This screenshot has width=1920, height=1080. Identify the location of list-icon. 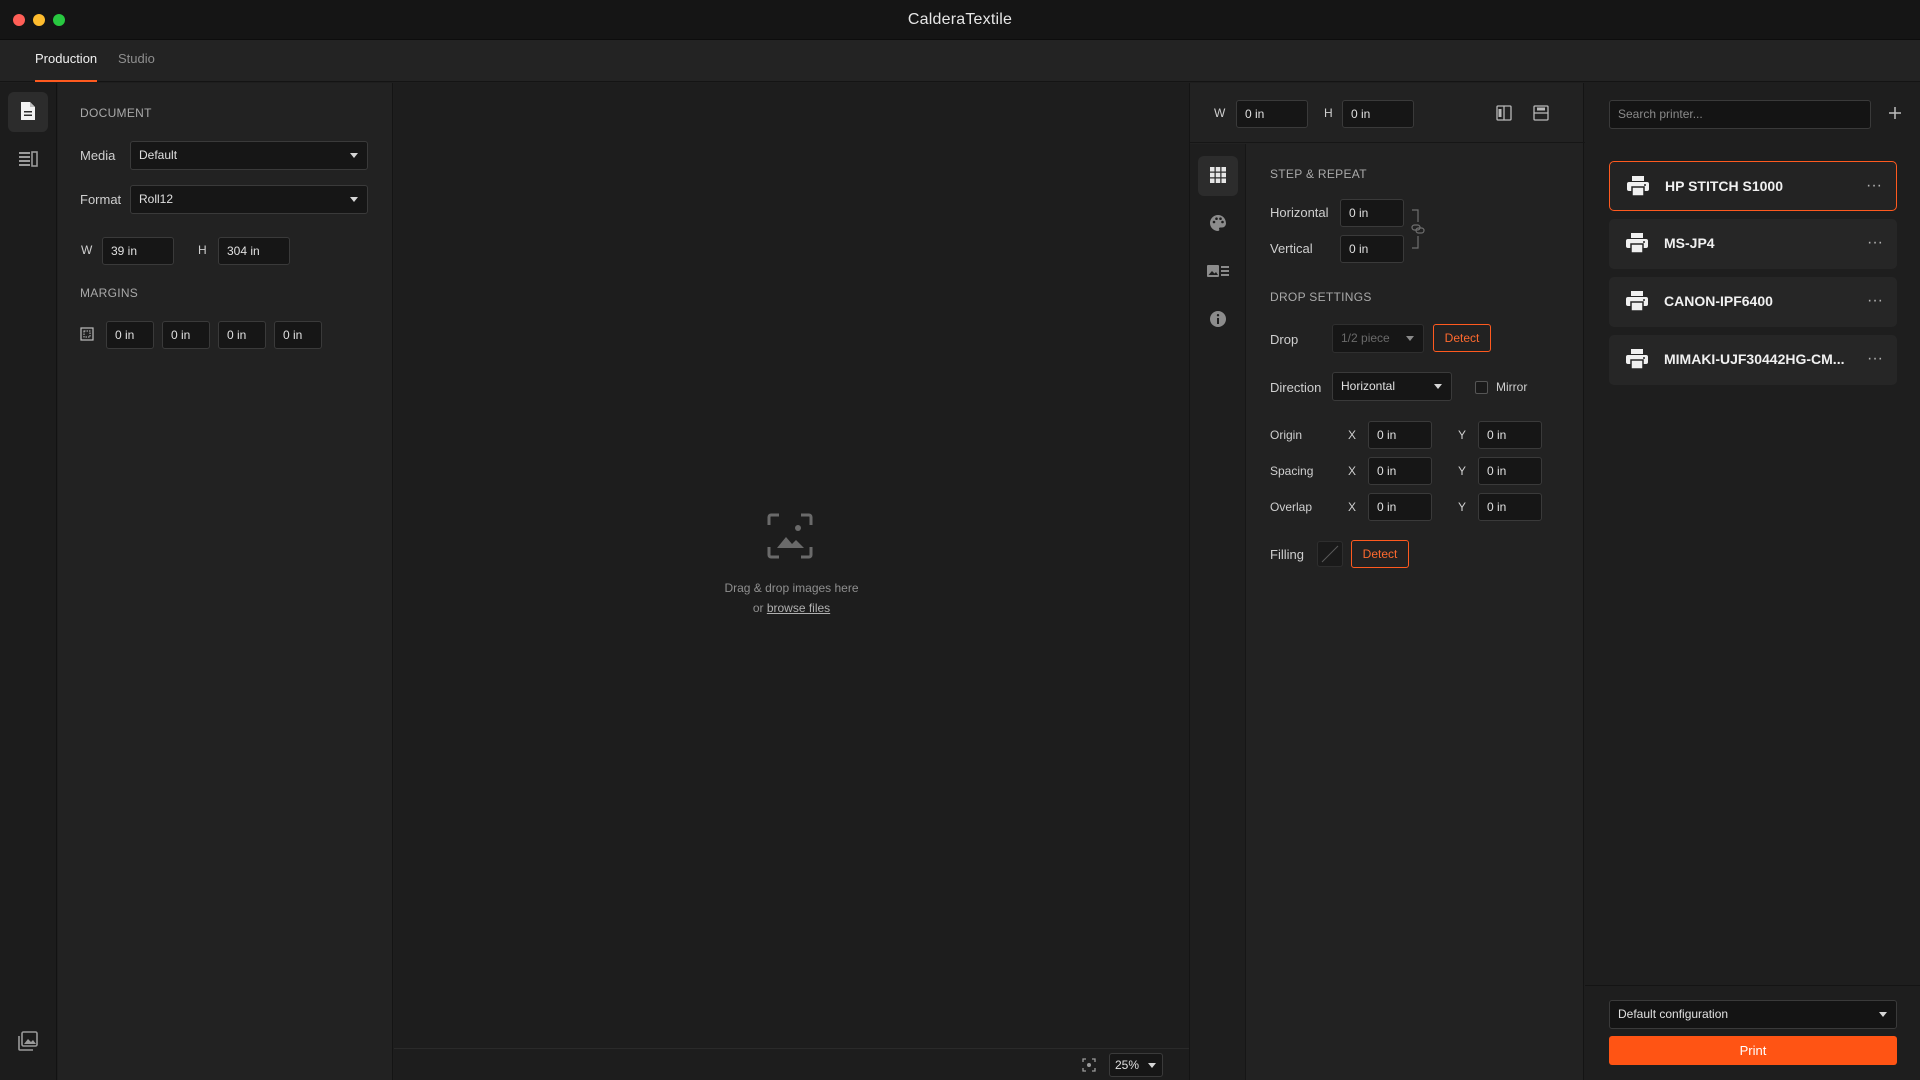
(28, 160).